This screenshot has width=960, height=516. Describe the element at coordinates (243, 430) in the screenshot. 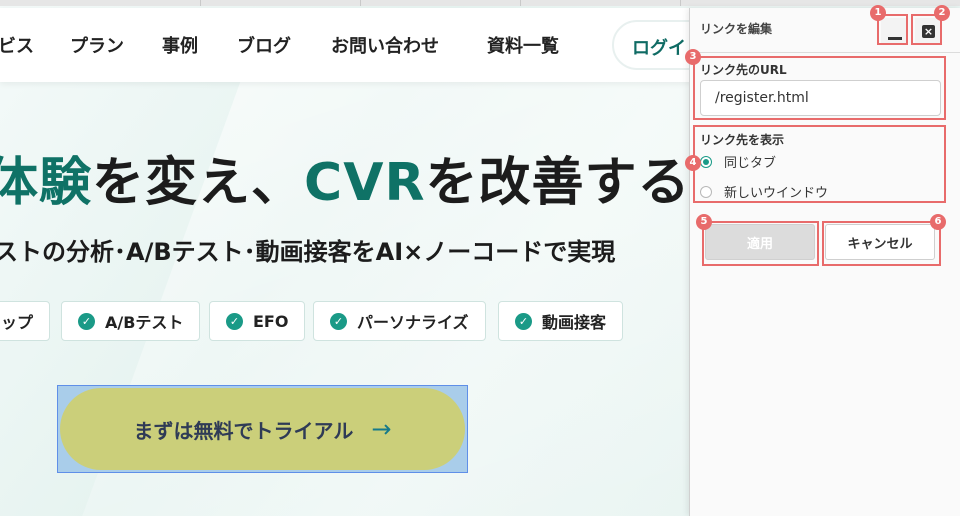

I see `free-trial-label: まずは無料でトライアル` at that location.